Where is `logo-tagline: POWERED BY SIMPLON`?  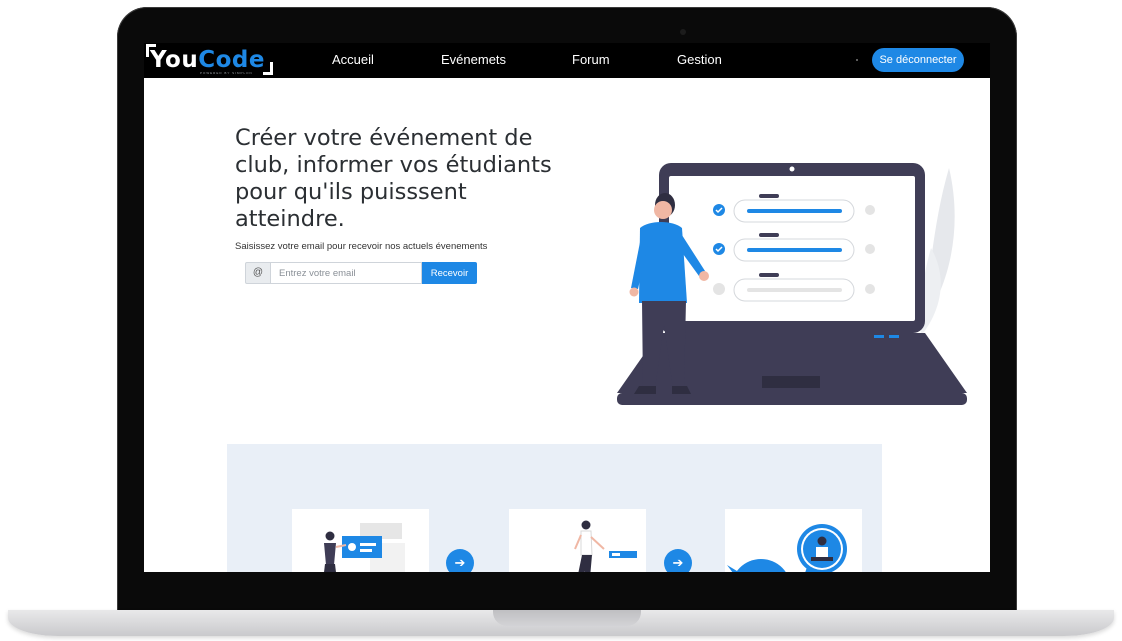 logo-tagline: POWERED BY SIMPLON is located at coordinates (226, 73).